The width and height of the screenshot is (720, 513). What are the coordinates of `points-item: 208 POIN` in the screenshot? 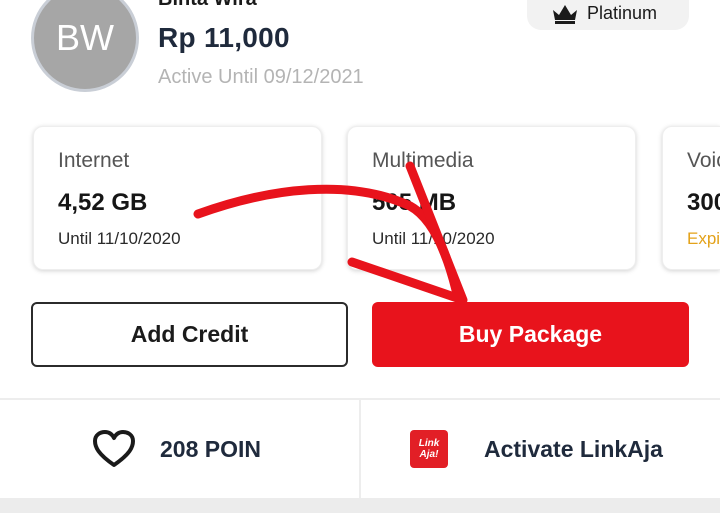 It's located at (176, 449).